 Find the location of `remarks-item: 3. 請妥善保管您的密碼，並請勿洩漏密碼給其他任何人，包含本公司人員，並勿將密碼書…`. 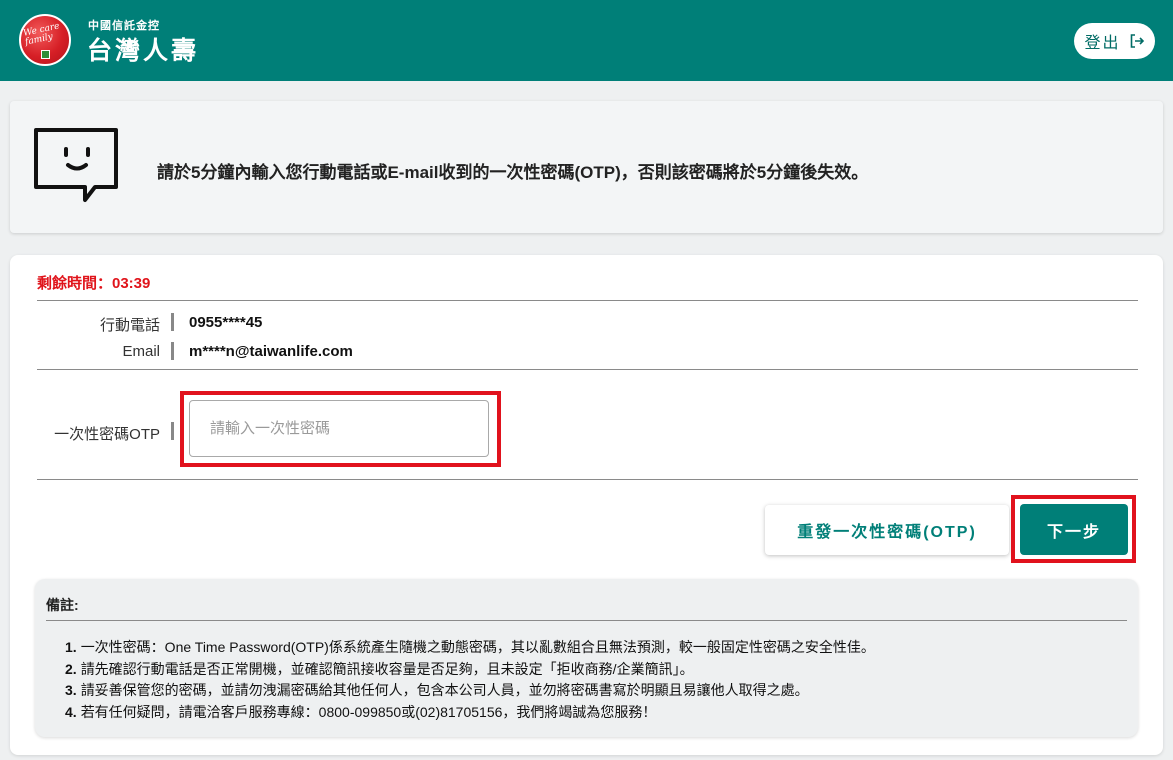

remarks-item: 3. 請妥善保管您的密碼，並請勿洩漏密碼給其他任何人，包含本公司人員，並勿將密碼書… is located at coordinates (595, 691).